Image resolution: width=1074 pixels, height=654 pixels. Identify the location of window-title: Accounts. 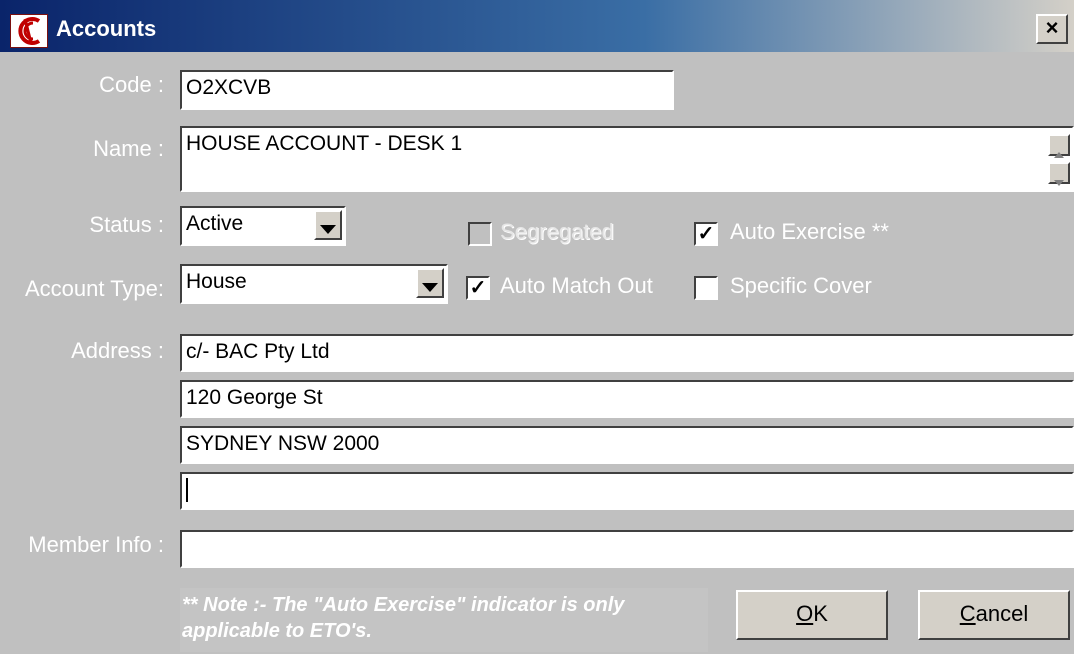
(106, 28).